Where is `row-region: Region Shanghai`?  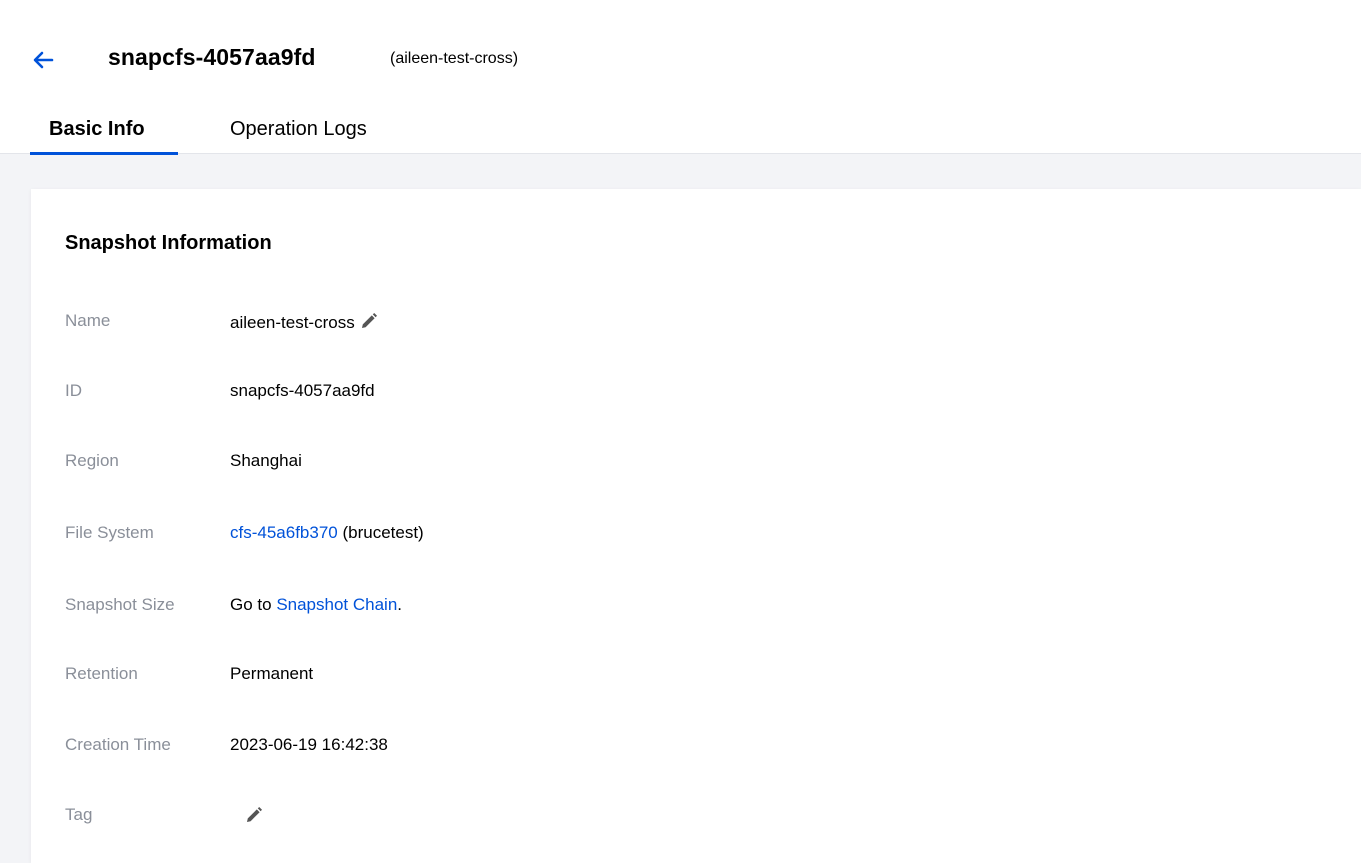
row-region: Region Shanghai is located at coordinates (515, 464).